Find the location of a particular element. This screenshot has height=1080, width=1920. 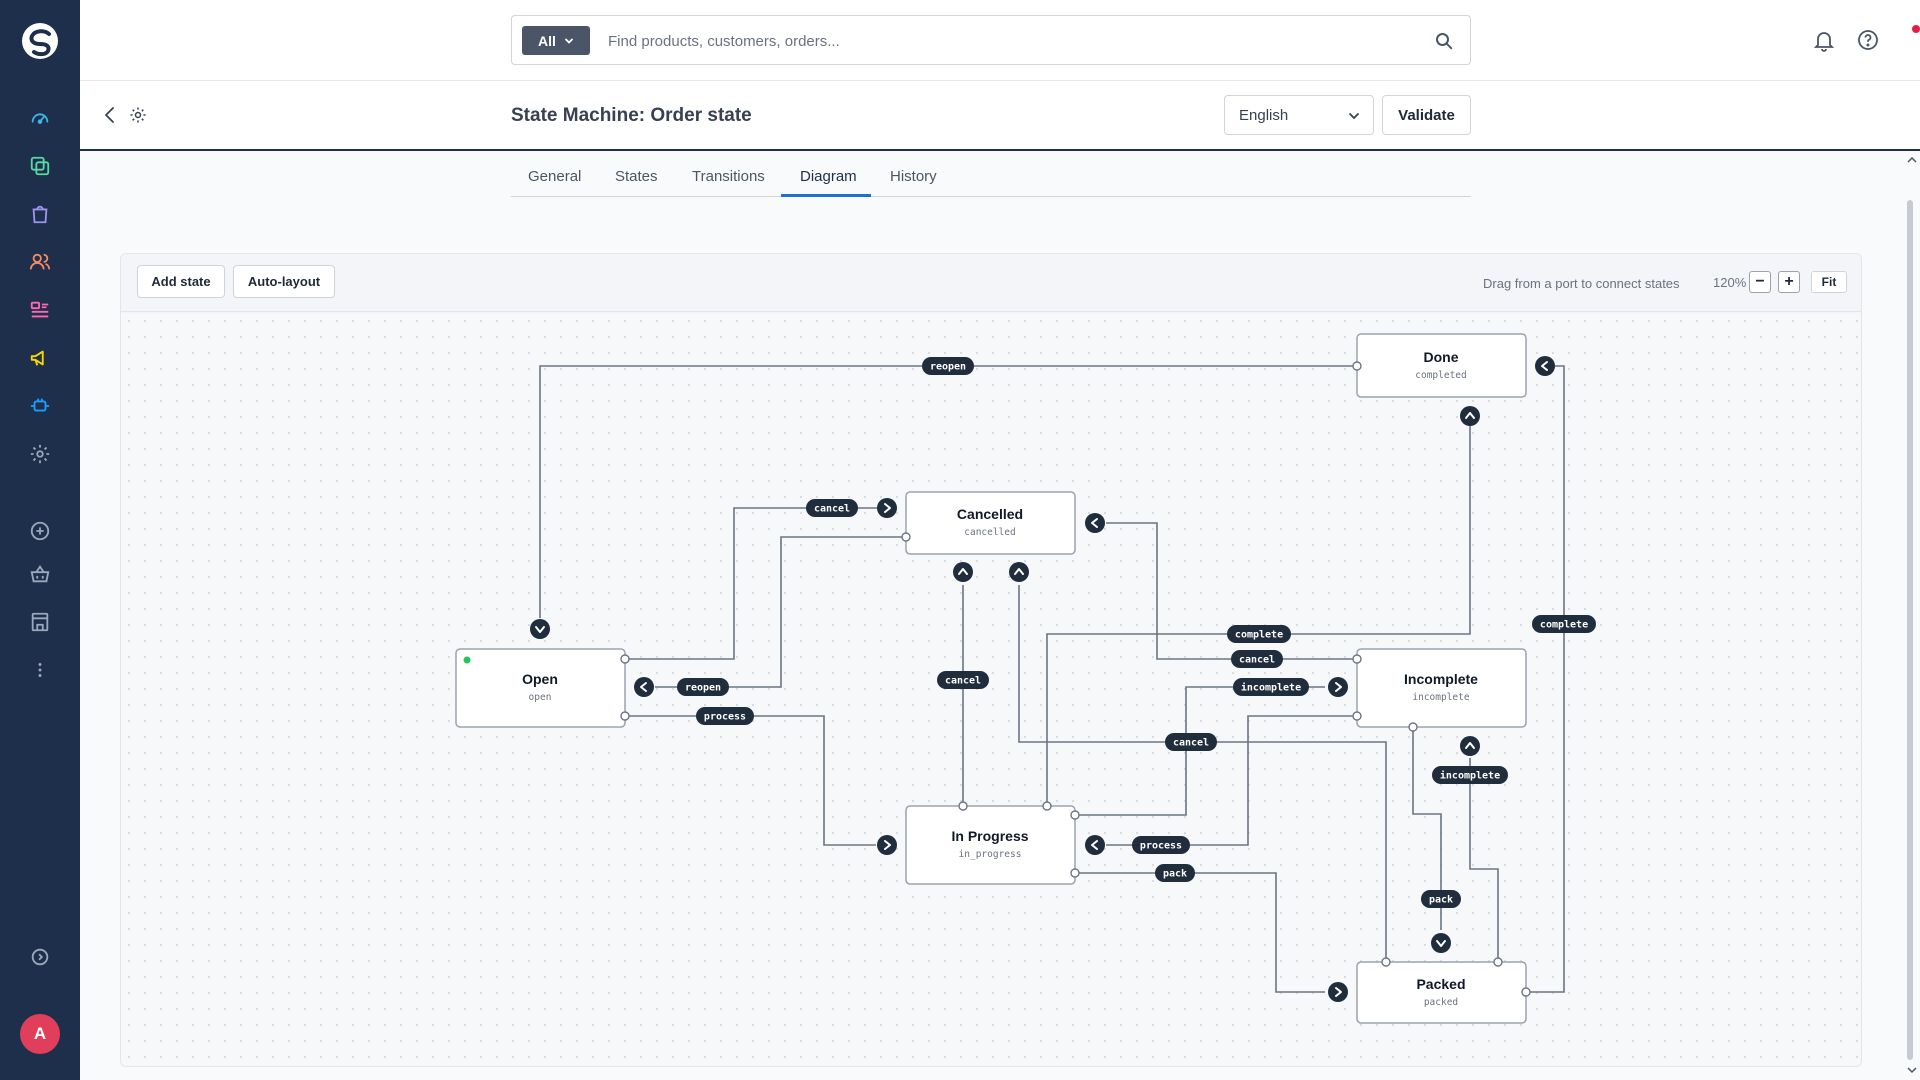

add-state-button: Add state is located at coordinates (181, 281).